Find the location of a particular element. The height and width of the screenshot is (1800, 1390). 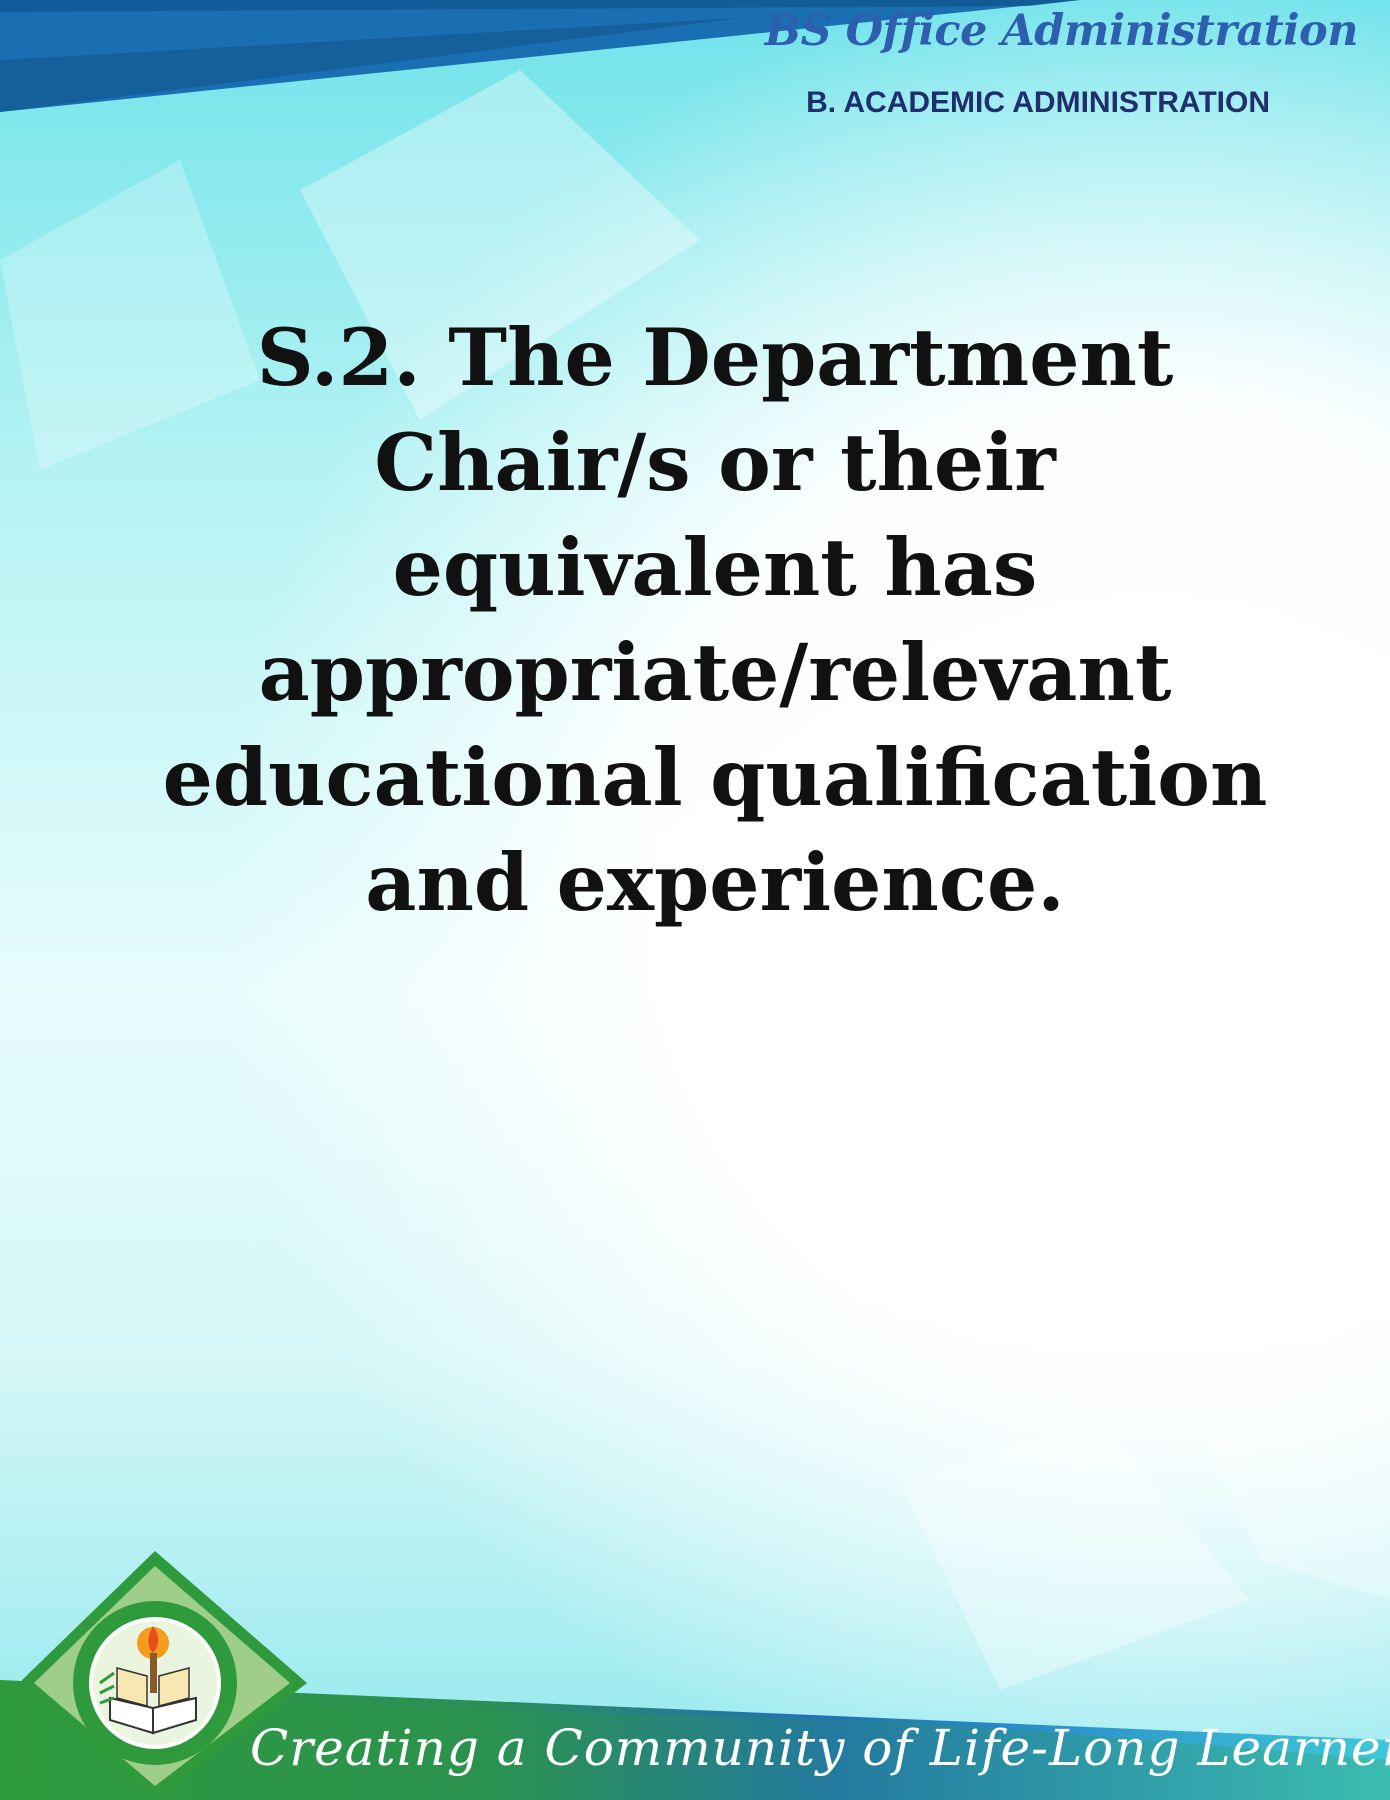

footer-band is located at coordinates (695, 1740).